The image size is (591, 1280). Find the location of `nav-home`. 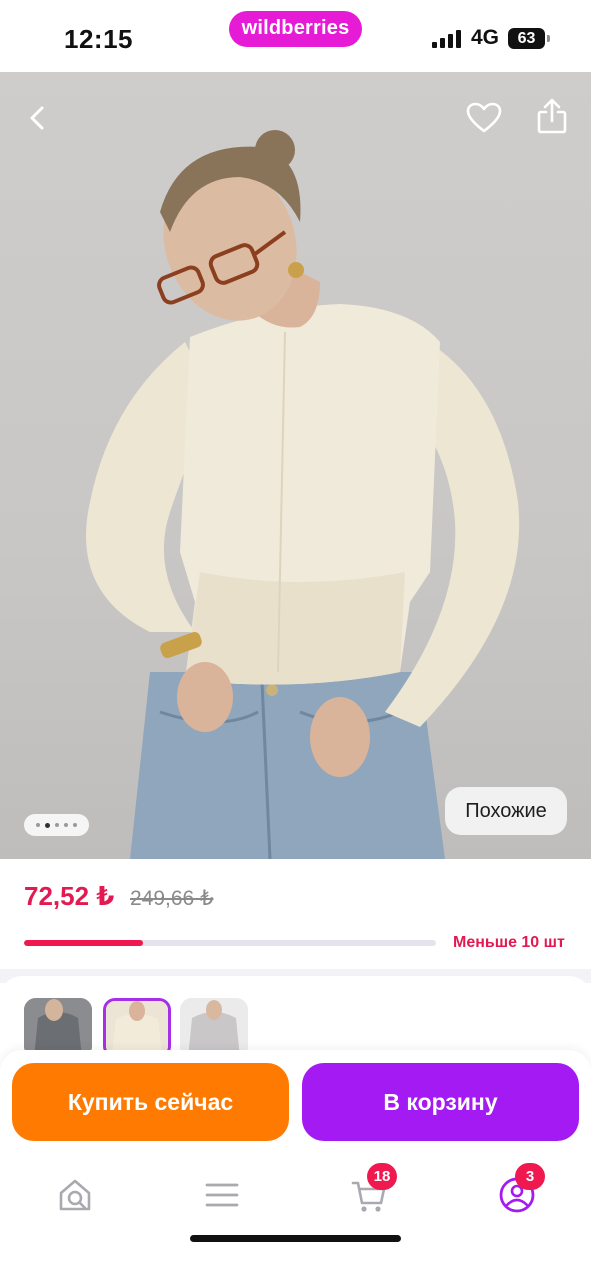

nav-home is located at coordinates (75, 1195).